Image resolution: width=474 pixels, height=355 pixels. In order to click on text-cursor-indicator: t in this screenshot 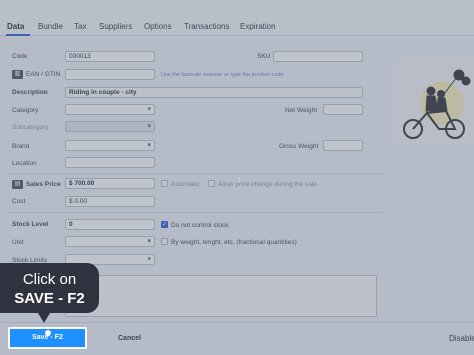, I will do `click(239, 180)`.